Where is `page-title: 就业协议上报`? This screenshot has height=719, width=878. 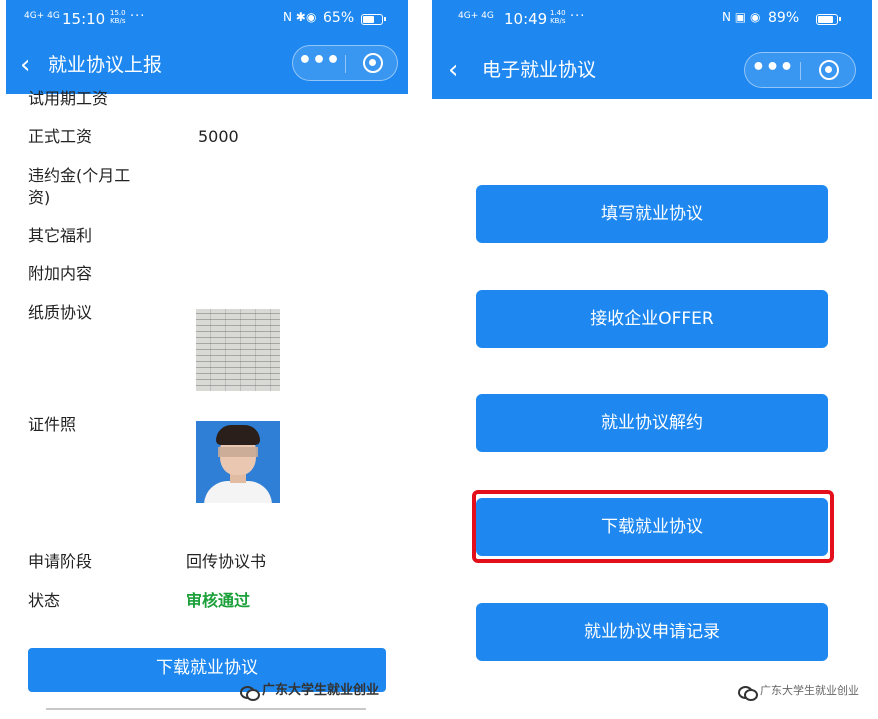 page-title: 就业协议上报 is located at coordinates (105, 65).